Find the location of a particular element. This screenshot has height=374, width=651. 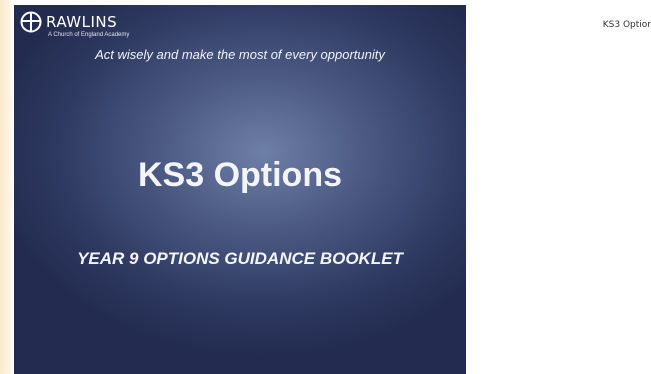

logo-subtitle: A Church of England Academy is located at coordinates (89, 35).